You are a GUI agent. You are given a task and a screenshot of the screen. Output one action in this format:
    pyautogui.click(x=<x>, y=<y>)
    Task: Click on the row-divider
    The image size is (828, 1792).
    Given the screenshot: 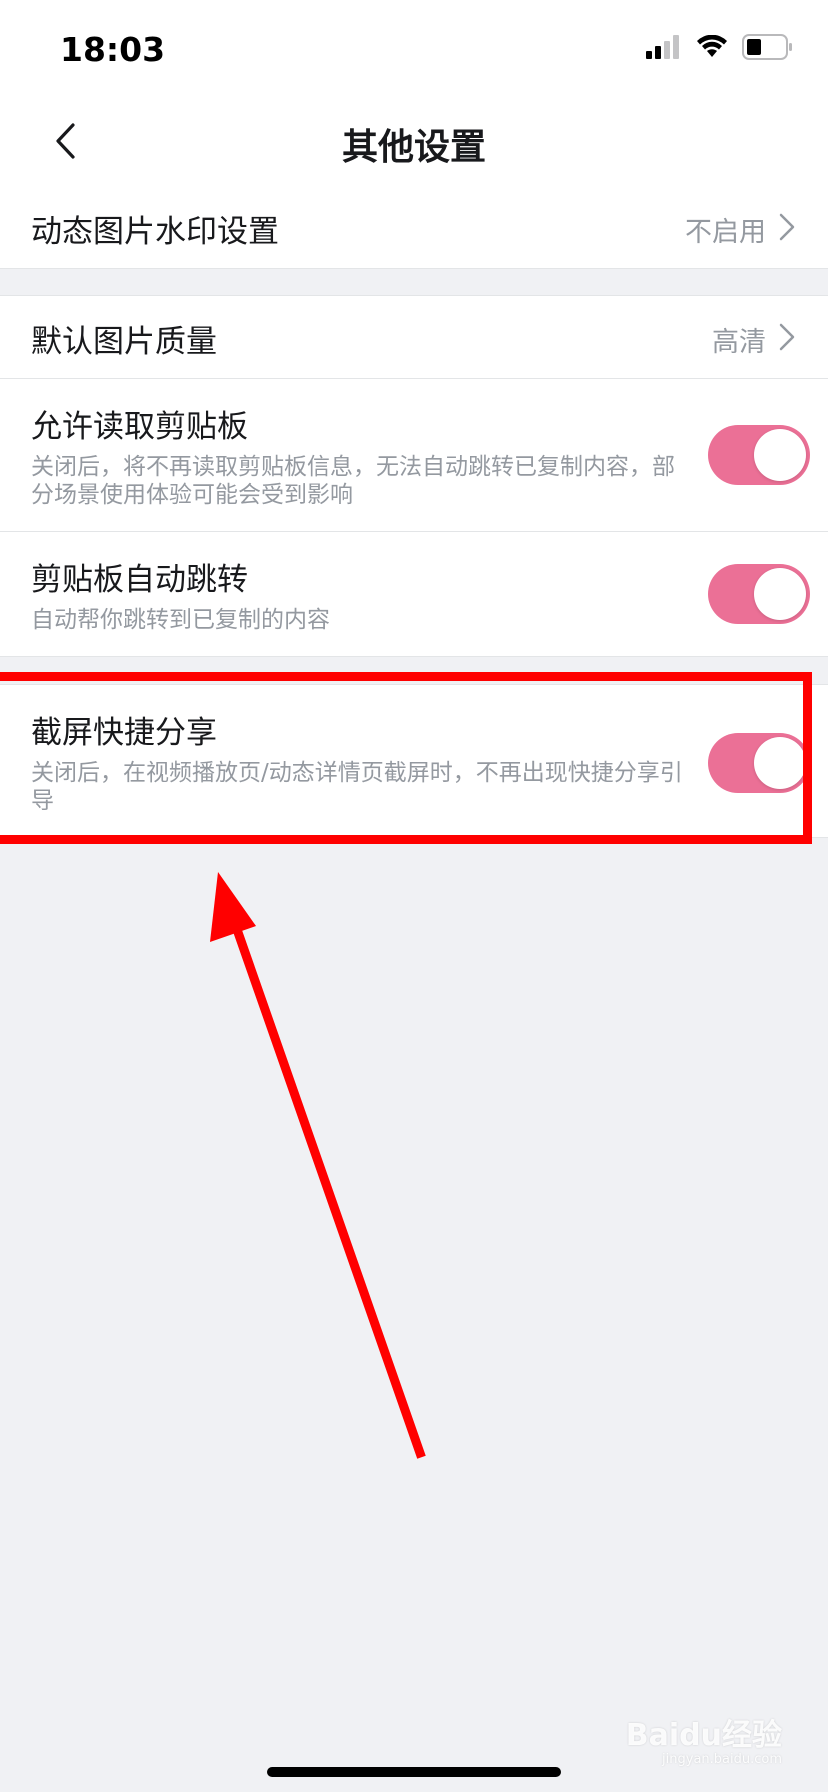 What is the action you would take?
    pyautogui.click(x=414, y=837)
    